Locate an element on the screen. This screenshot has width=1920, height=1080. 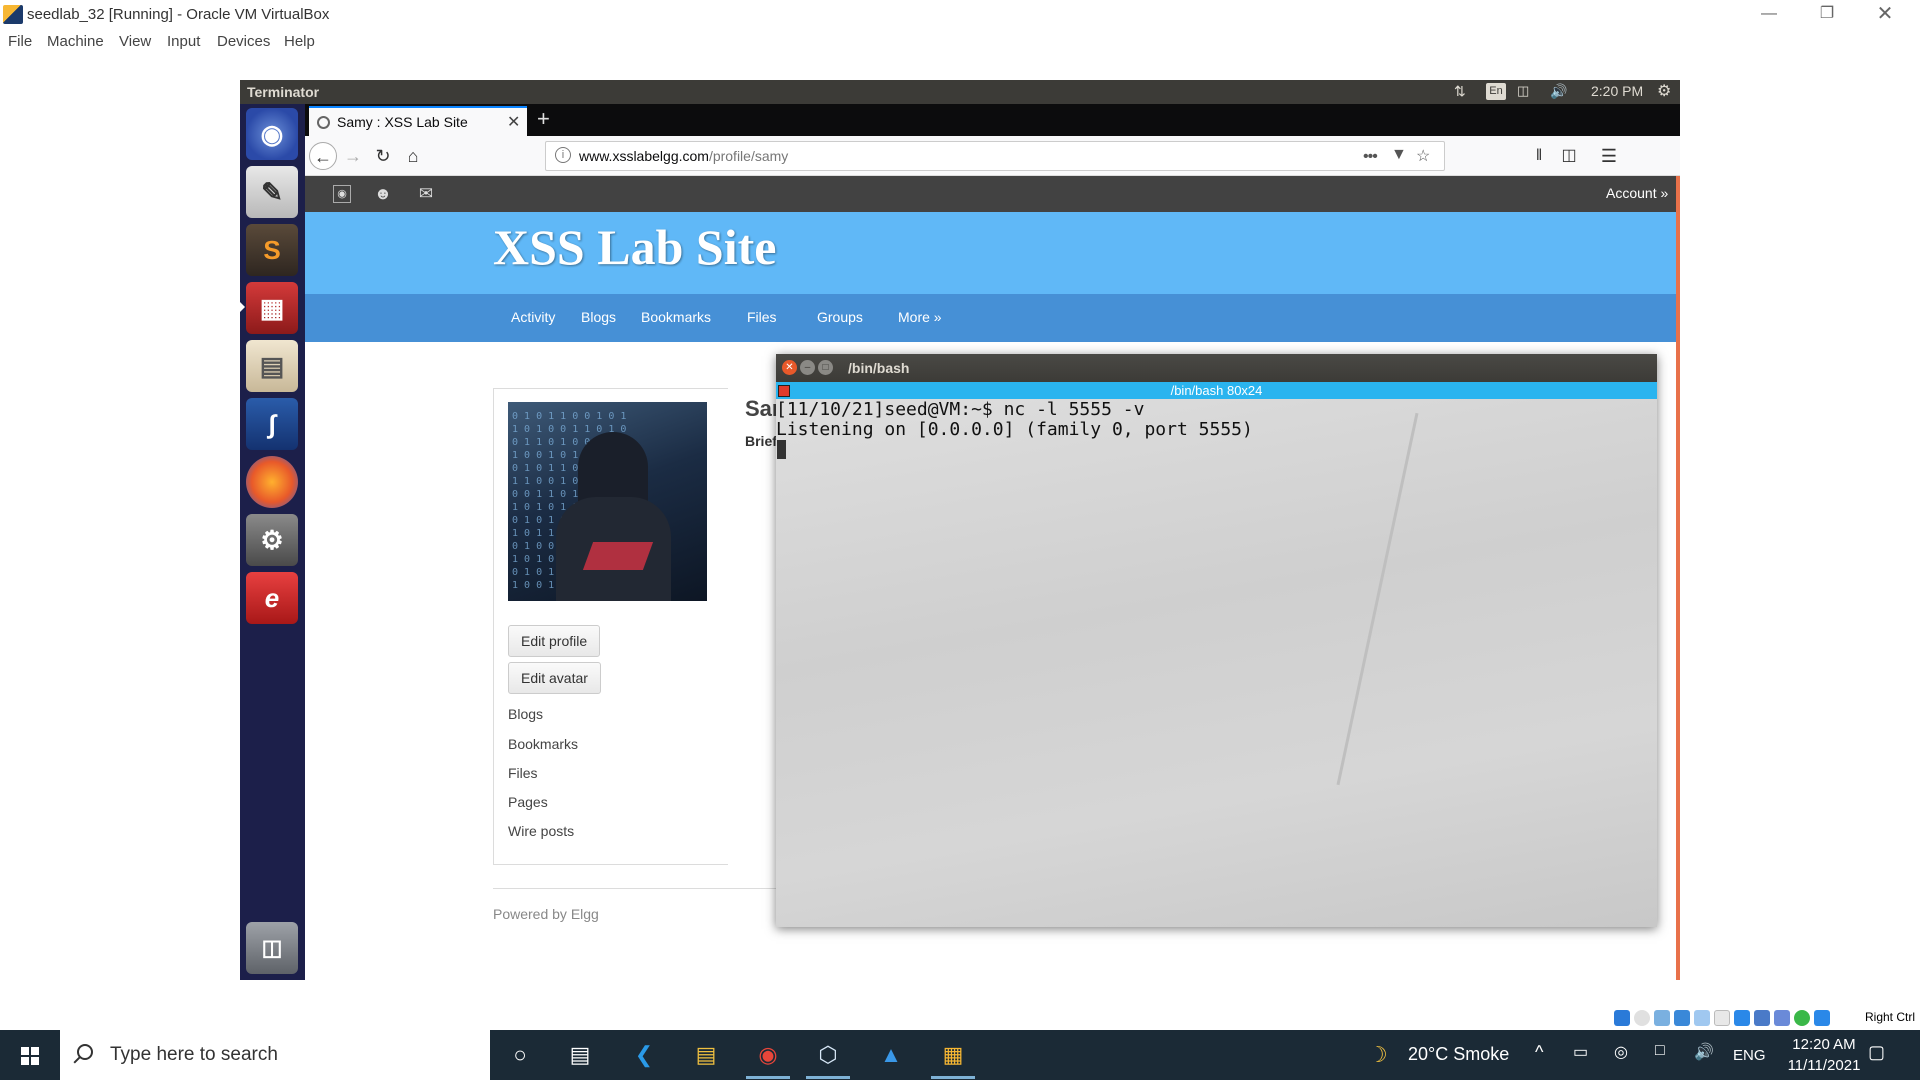
site-title: XSS Lab Site is located at coordinates (634, 247).